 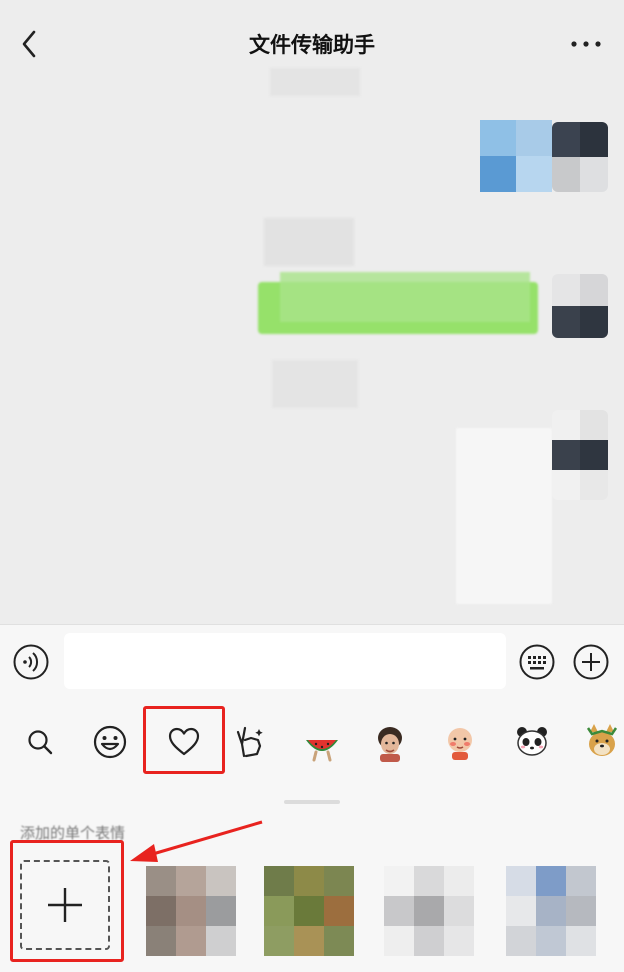 I want to click on page-title: 文件传输助手, so click(x=312, y=45).